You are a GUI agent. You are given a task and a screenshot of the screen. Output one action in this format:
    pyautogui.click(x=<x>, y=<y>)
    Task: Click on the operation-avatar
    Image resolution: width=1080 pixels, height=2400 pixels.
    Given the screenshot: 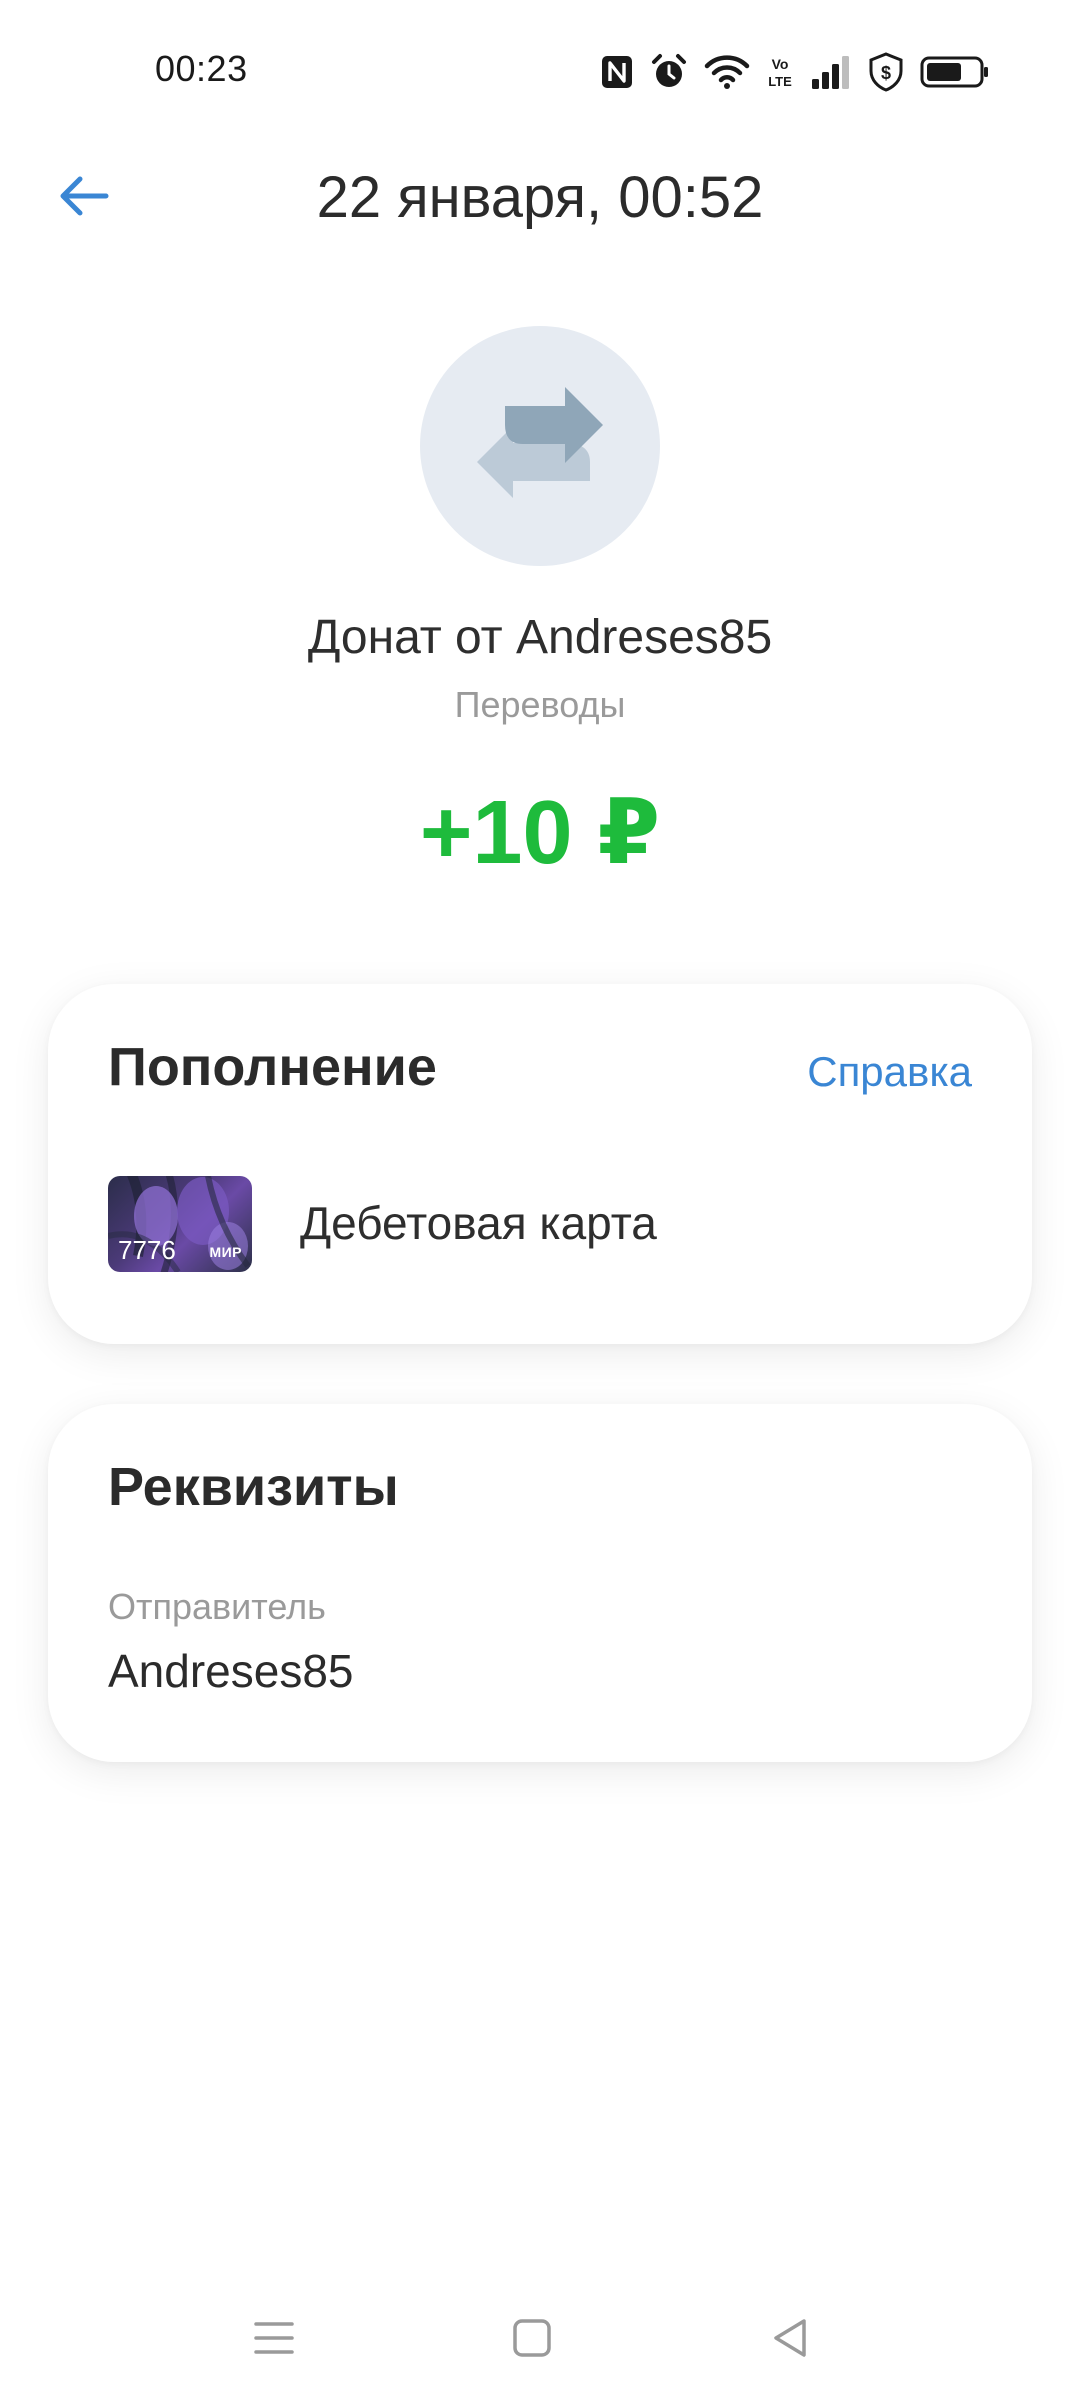 What is the action you would take?
    pyautogui.click(x=540, y=446)
    